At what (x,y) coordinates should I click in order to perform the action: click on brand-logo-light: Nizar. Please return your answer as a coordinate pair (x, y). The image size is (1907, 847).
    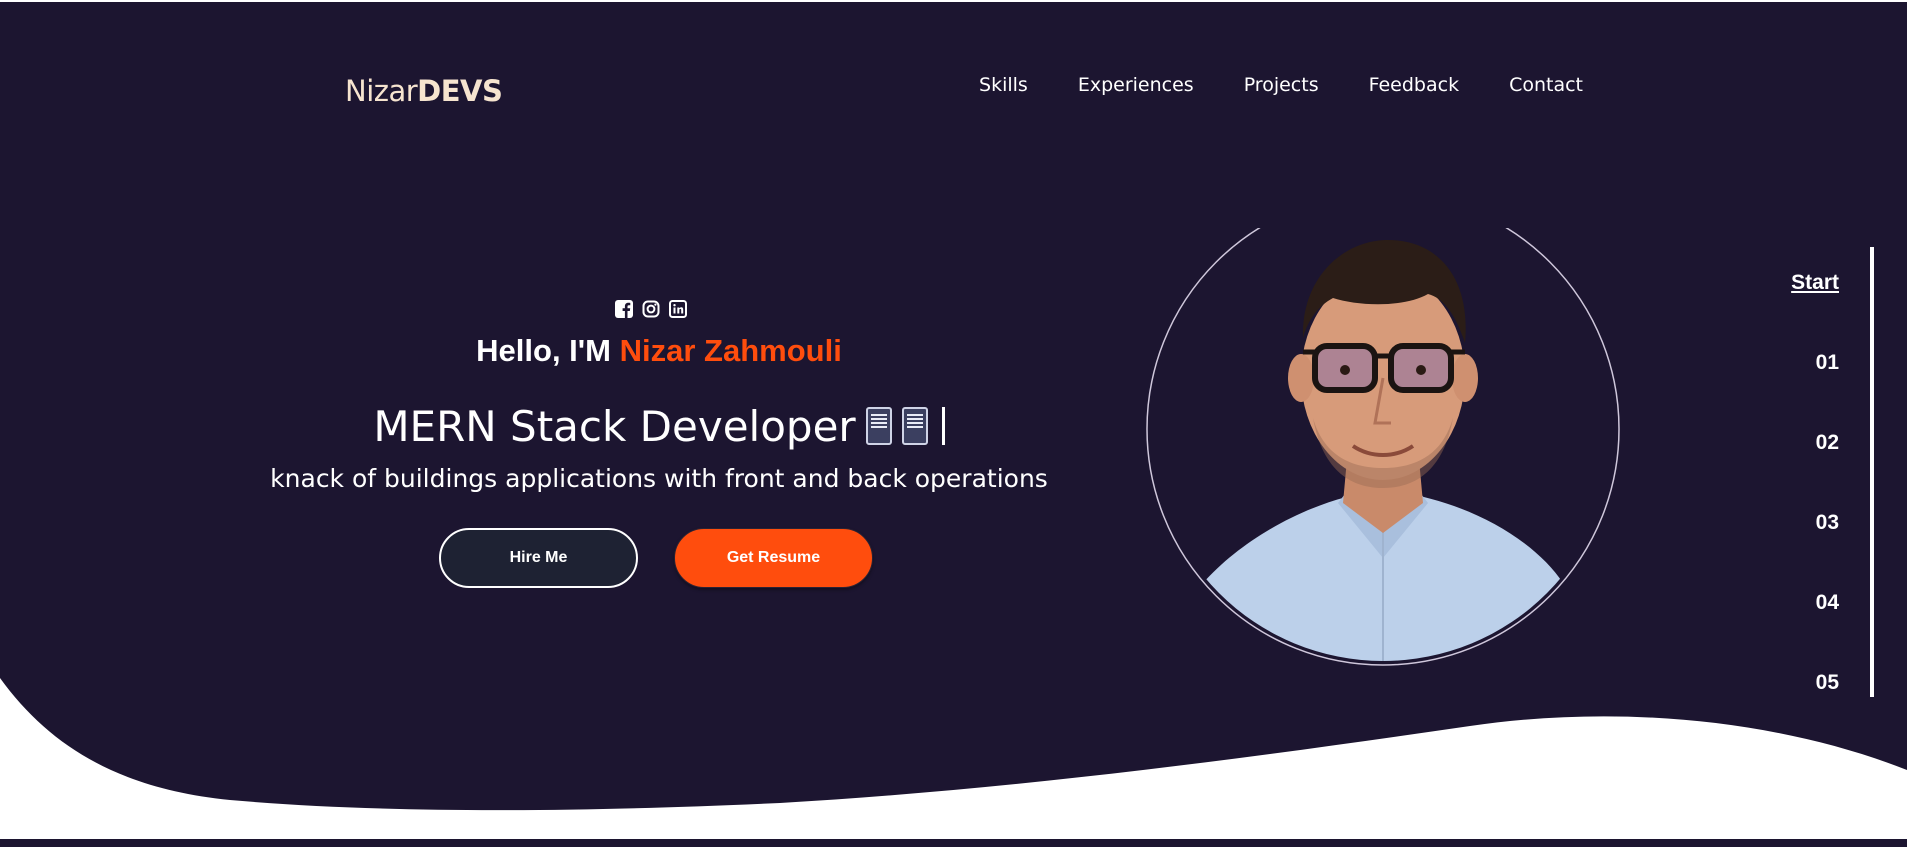
    Looking at the image, I should click on (381, 91).